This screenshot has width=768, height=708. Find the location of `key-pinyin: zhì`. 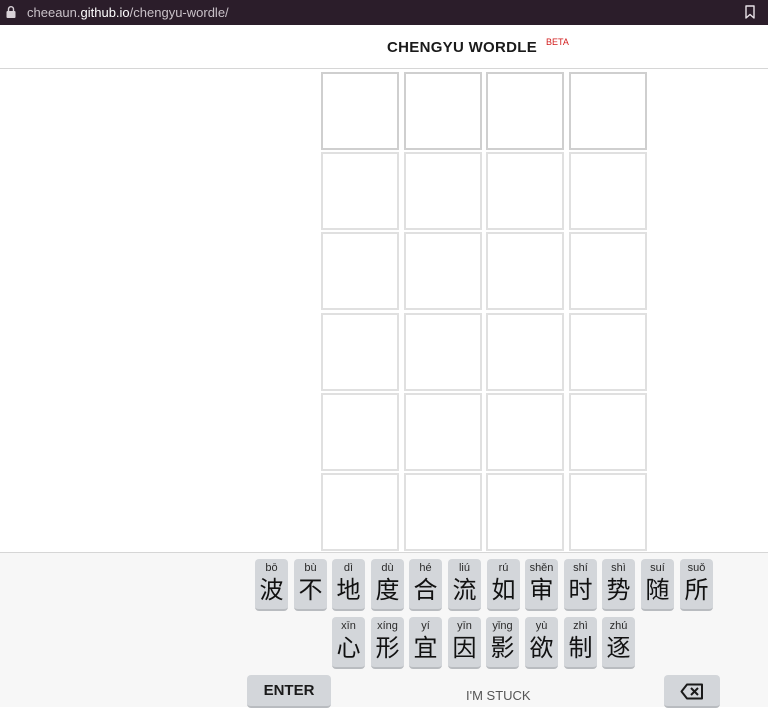

key-pinyin: zhì is located at coordinates (580, 626).